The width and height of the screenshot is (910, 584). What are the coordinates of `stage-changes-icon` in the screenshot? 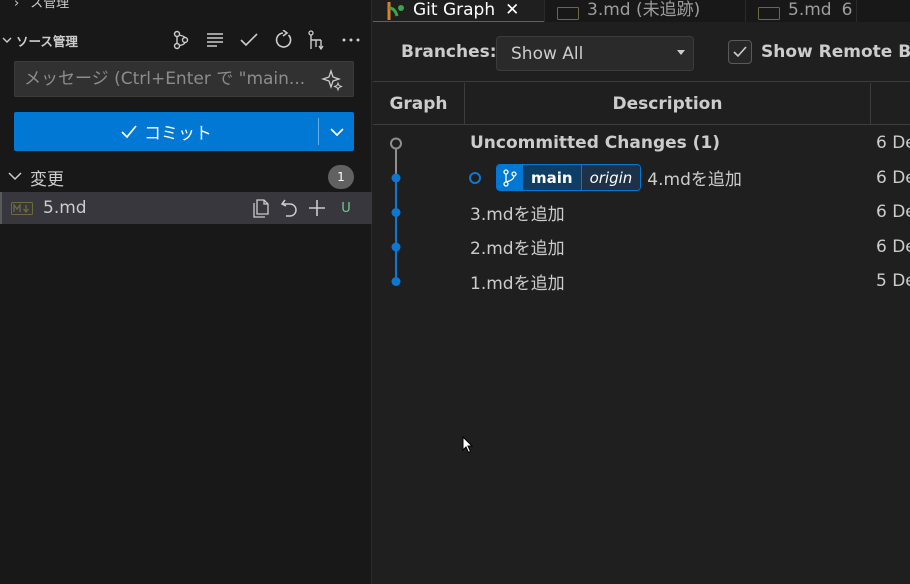 It's located at (317, 208).